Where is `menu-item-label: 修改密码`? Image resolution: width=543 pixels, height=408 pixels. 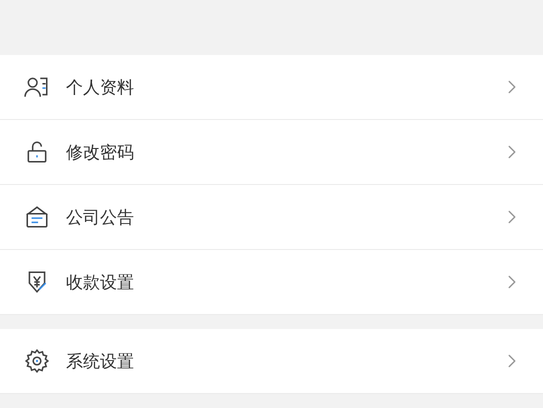 menu-item-label: 修改密码 is located at coordinates (100, 153).